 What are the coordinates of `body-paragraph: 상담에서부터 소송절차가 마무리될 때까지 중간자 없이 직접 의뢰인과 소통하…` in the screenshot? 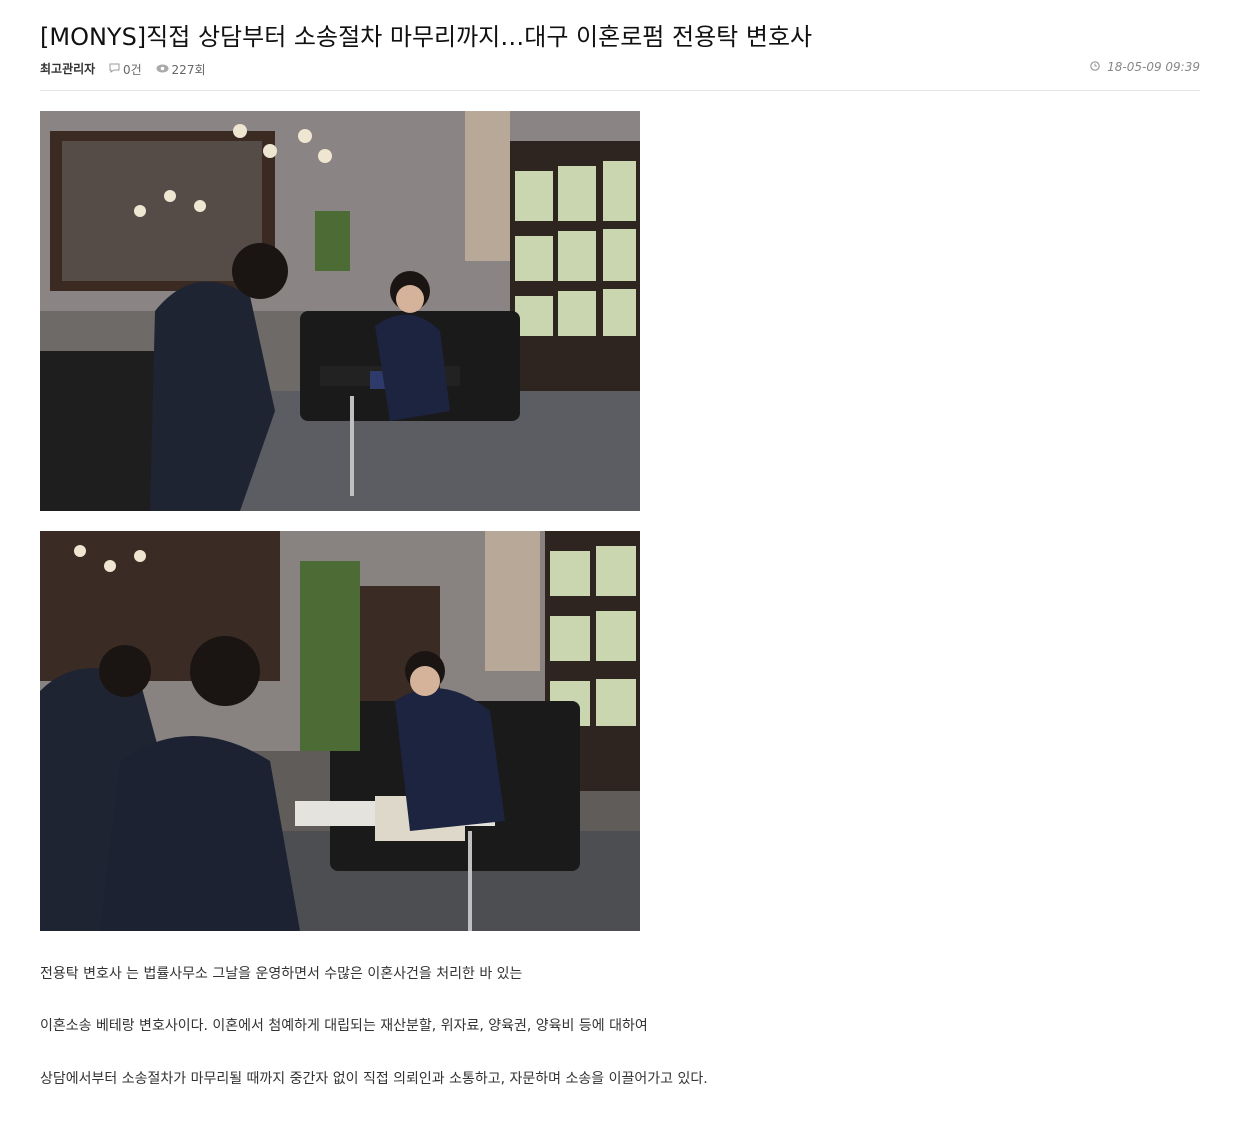 It's located at (374, 1079).